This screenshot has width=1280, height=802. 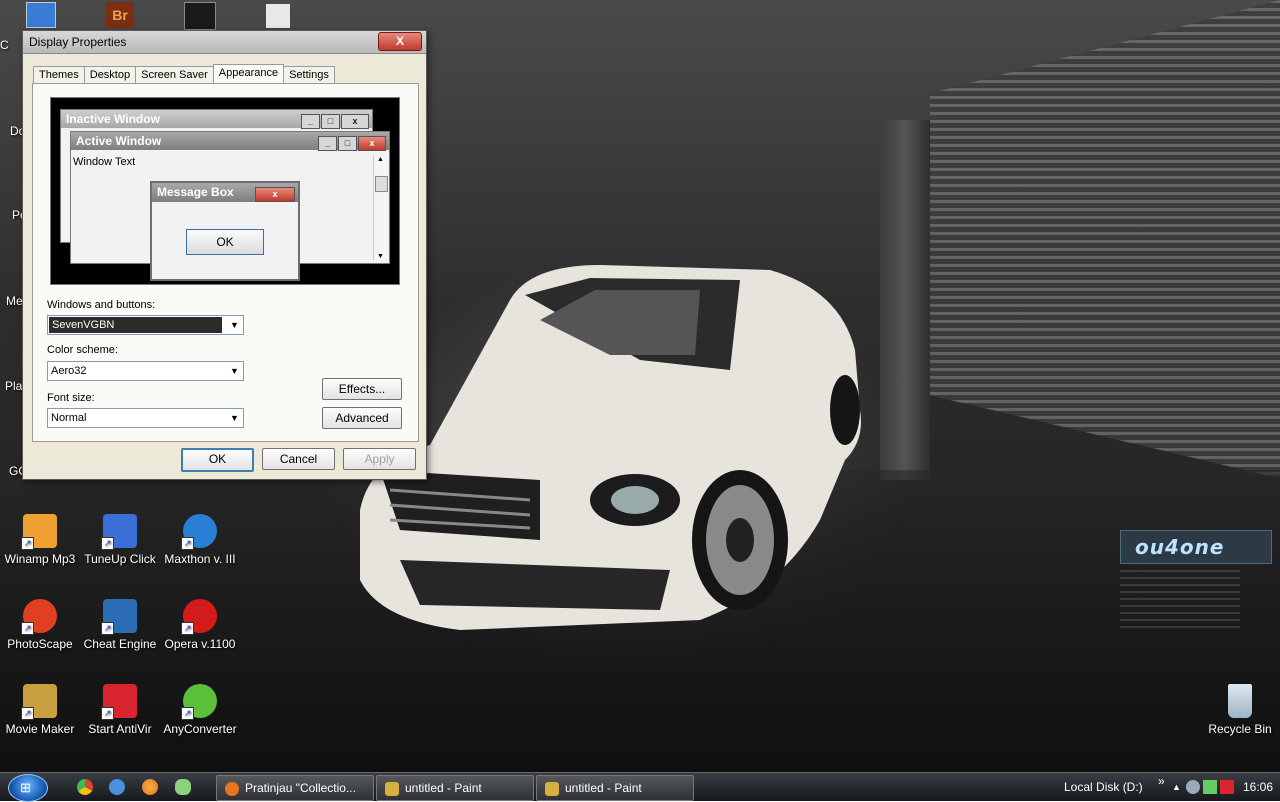 I want to click on chrome-icon, so click(x=85, y=787).